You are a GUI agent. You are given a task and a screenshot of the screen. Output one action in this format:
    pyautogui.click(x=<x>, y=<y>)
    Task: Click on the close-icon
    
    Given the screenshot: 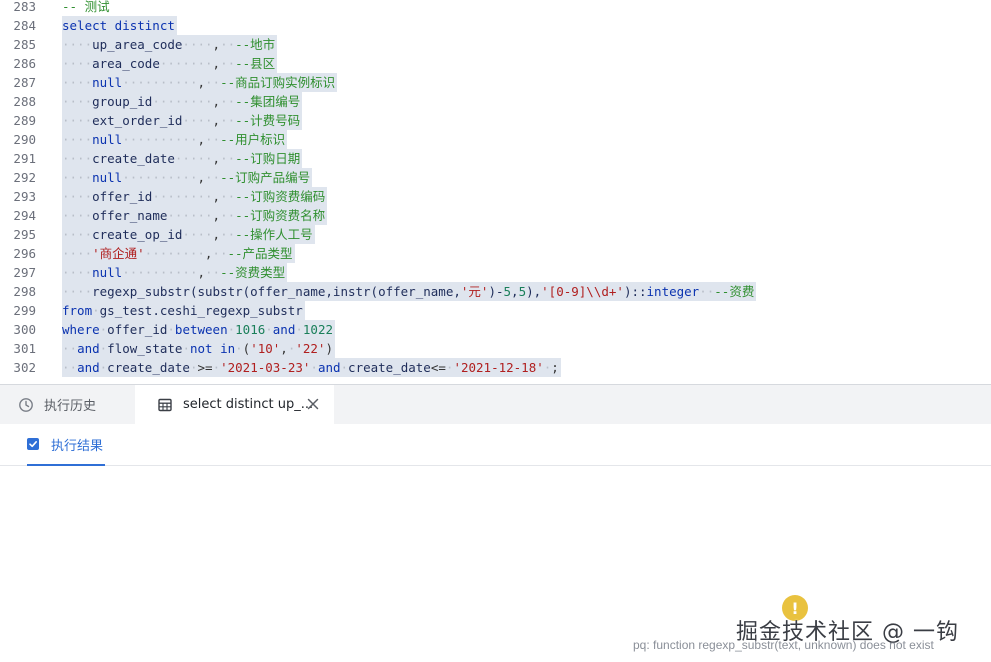 What is the action you would take?
    pyautogui.click(x=313, y=404)
    